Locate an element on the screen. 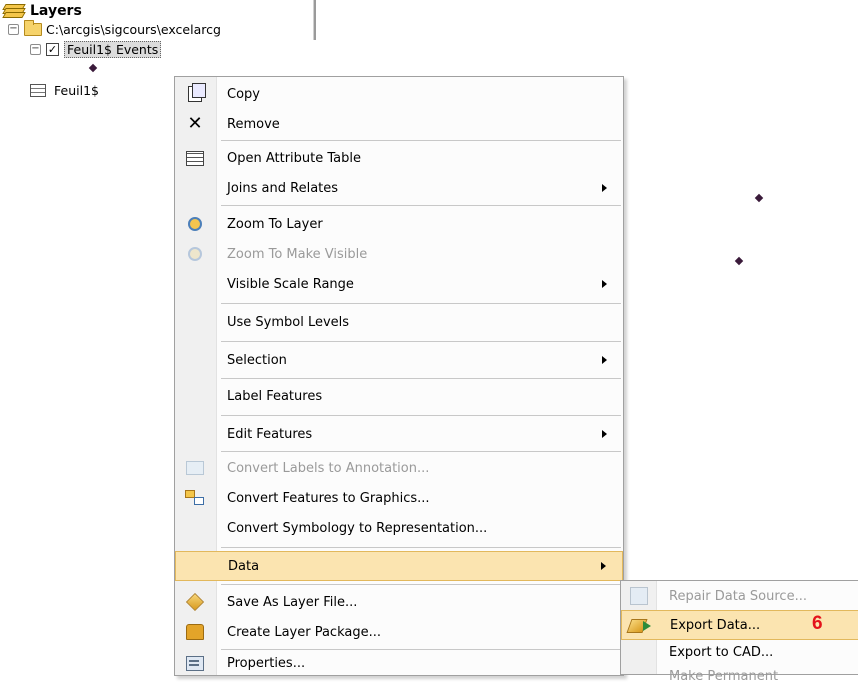 The width and height of the screenshot is (858, 691). table-icon is located at coordinates (38, 90).